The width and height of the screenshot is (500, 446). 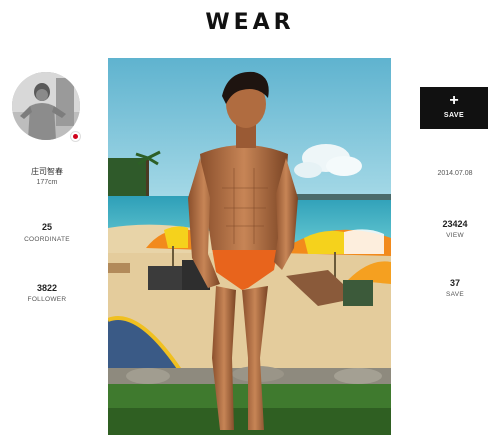 I want to click on save-count-label: SAVE, so click(x=455, y=294).